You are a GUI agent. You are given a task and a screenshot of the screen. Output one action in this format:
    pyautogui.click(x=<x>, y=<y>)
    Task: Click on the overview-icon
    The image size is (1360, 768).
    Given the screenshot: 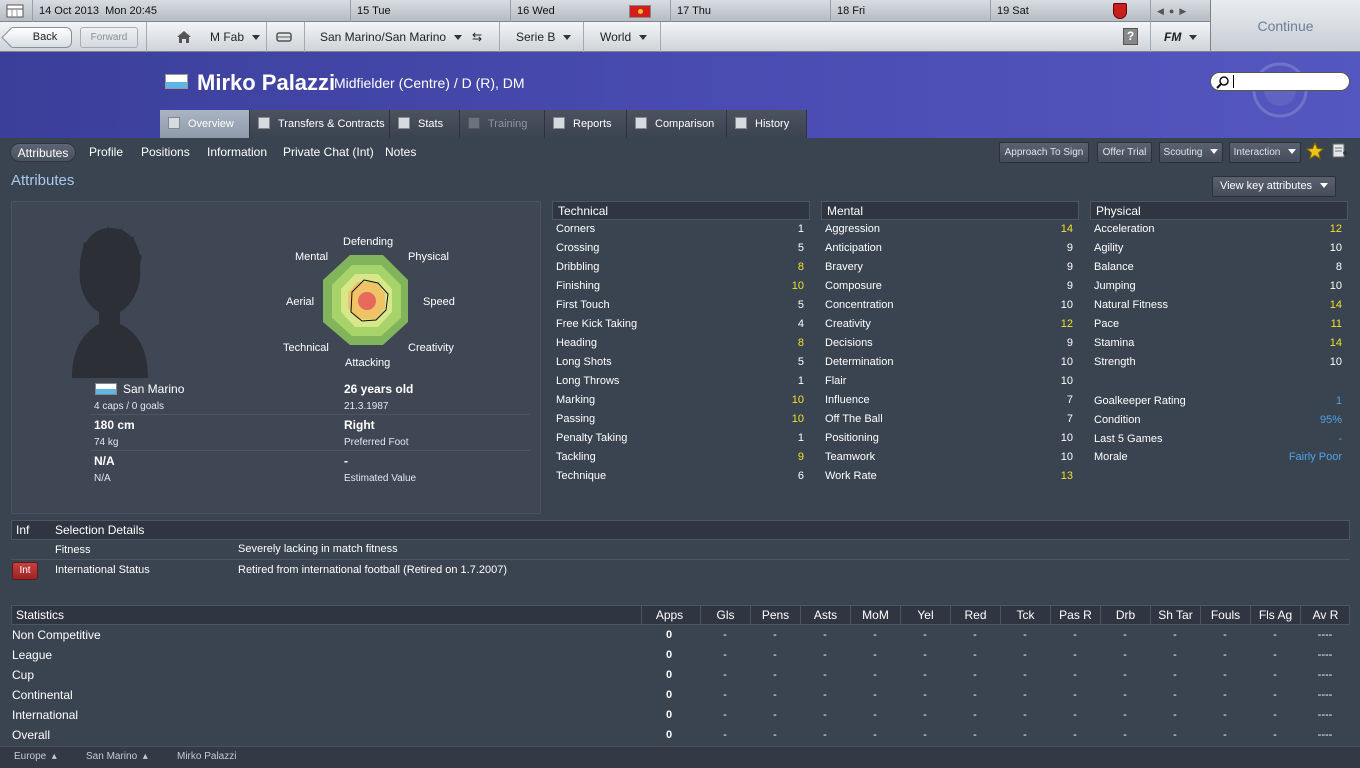 What is the action you would take?
    pyautogui.click(x=174, y=123)
    